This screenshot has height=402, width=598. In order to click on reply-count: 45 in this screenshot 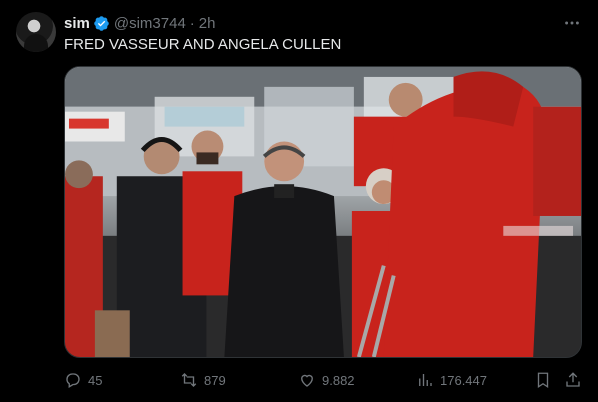, I will do `click(95, 380)`.